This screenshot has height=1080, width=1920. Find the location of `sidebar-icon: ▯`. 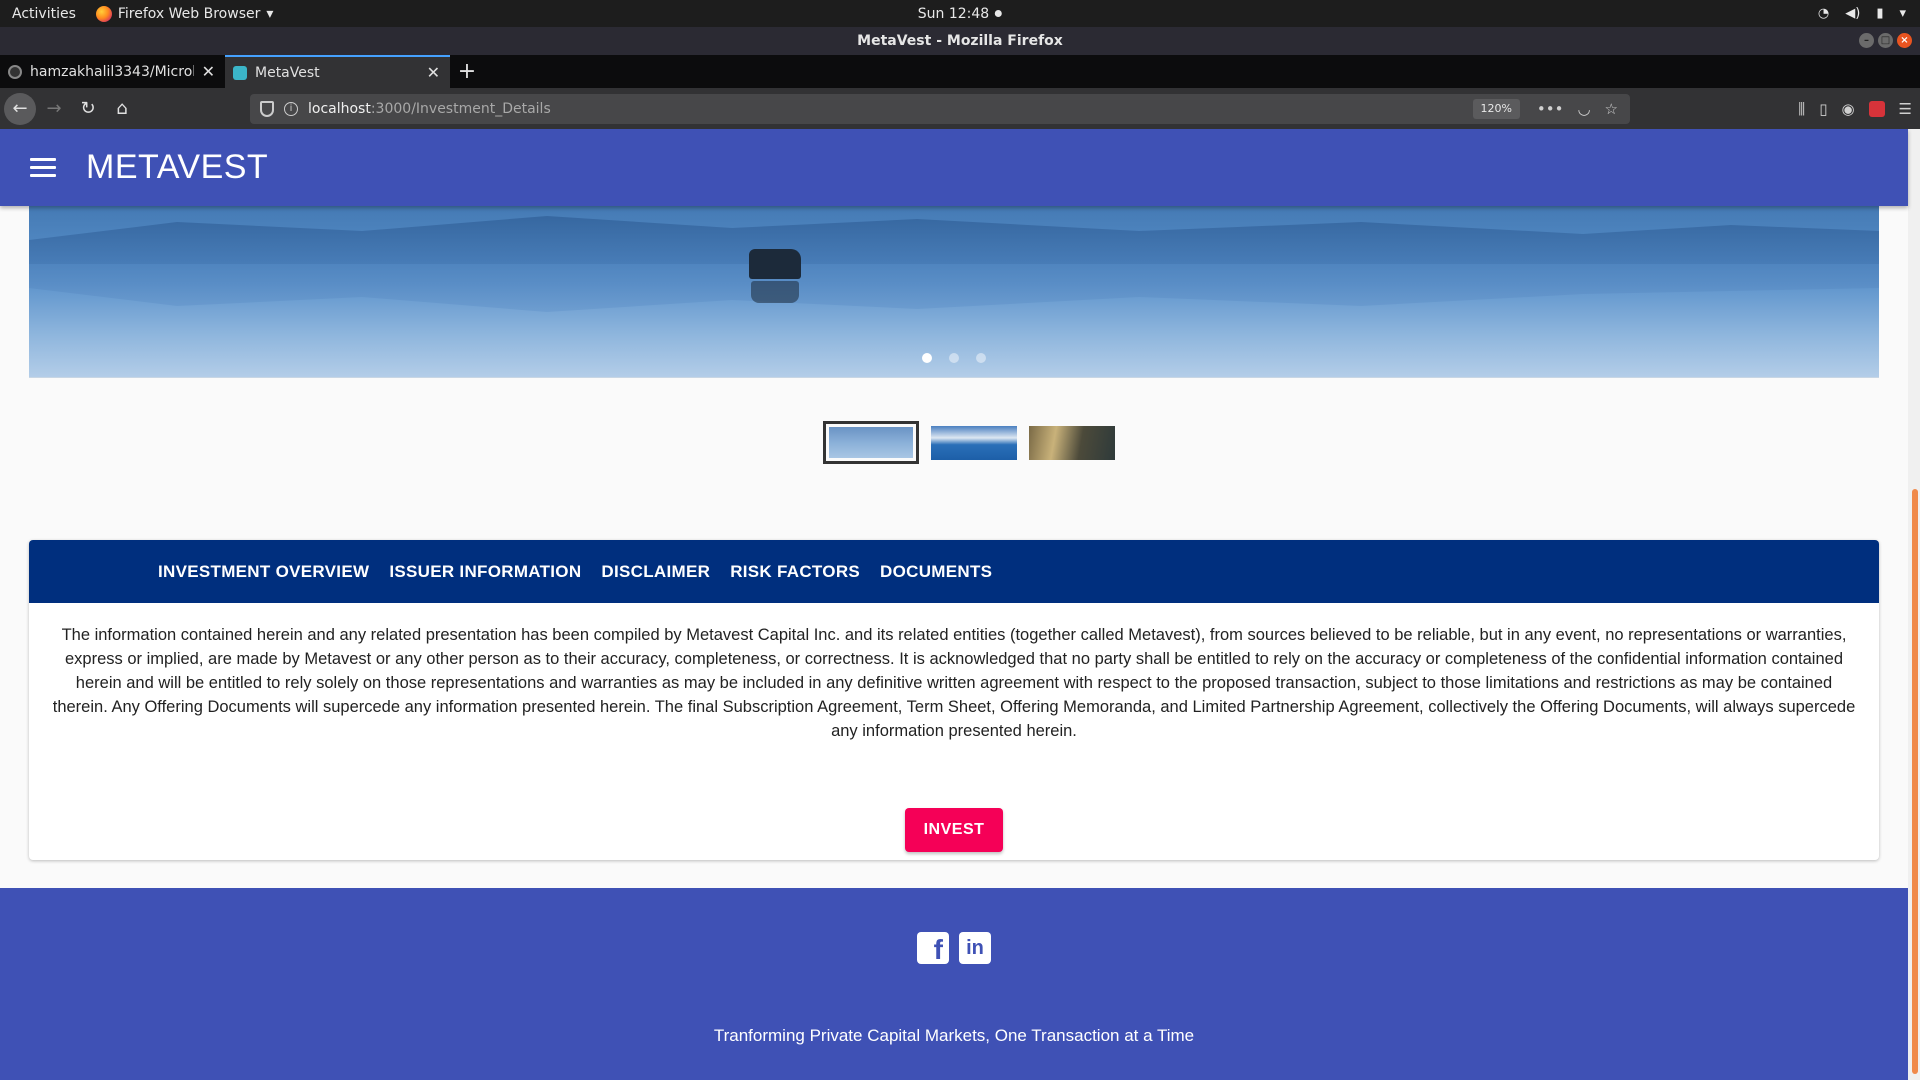

sidebar-icon: ▯ is located at coordinates (1823, 109).